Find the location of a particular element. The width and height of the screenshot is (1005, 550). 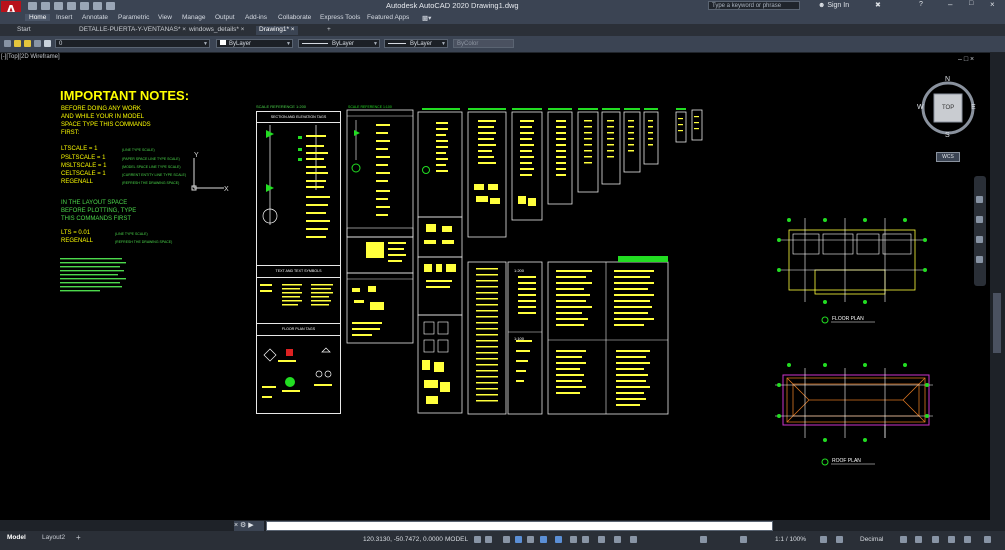

layer-dropdown: 0 ▼ is located at coordinates (132, 43).